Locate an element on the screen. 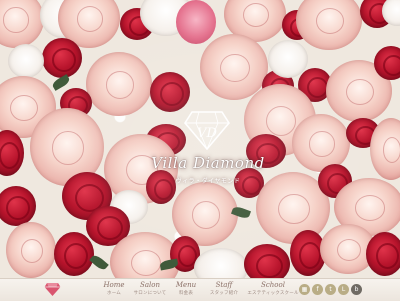 Image resolution: width=400 pixels, height=301 pixels. facebook-icon: f is located at coordinates (317, 289).